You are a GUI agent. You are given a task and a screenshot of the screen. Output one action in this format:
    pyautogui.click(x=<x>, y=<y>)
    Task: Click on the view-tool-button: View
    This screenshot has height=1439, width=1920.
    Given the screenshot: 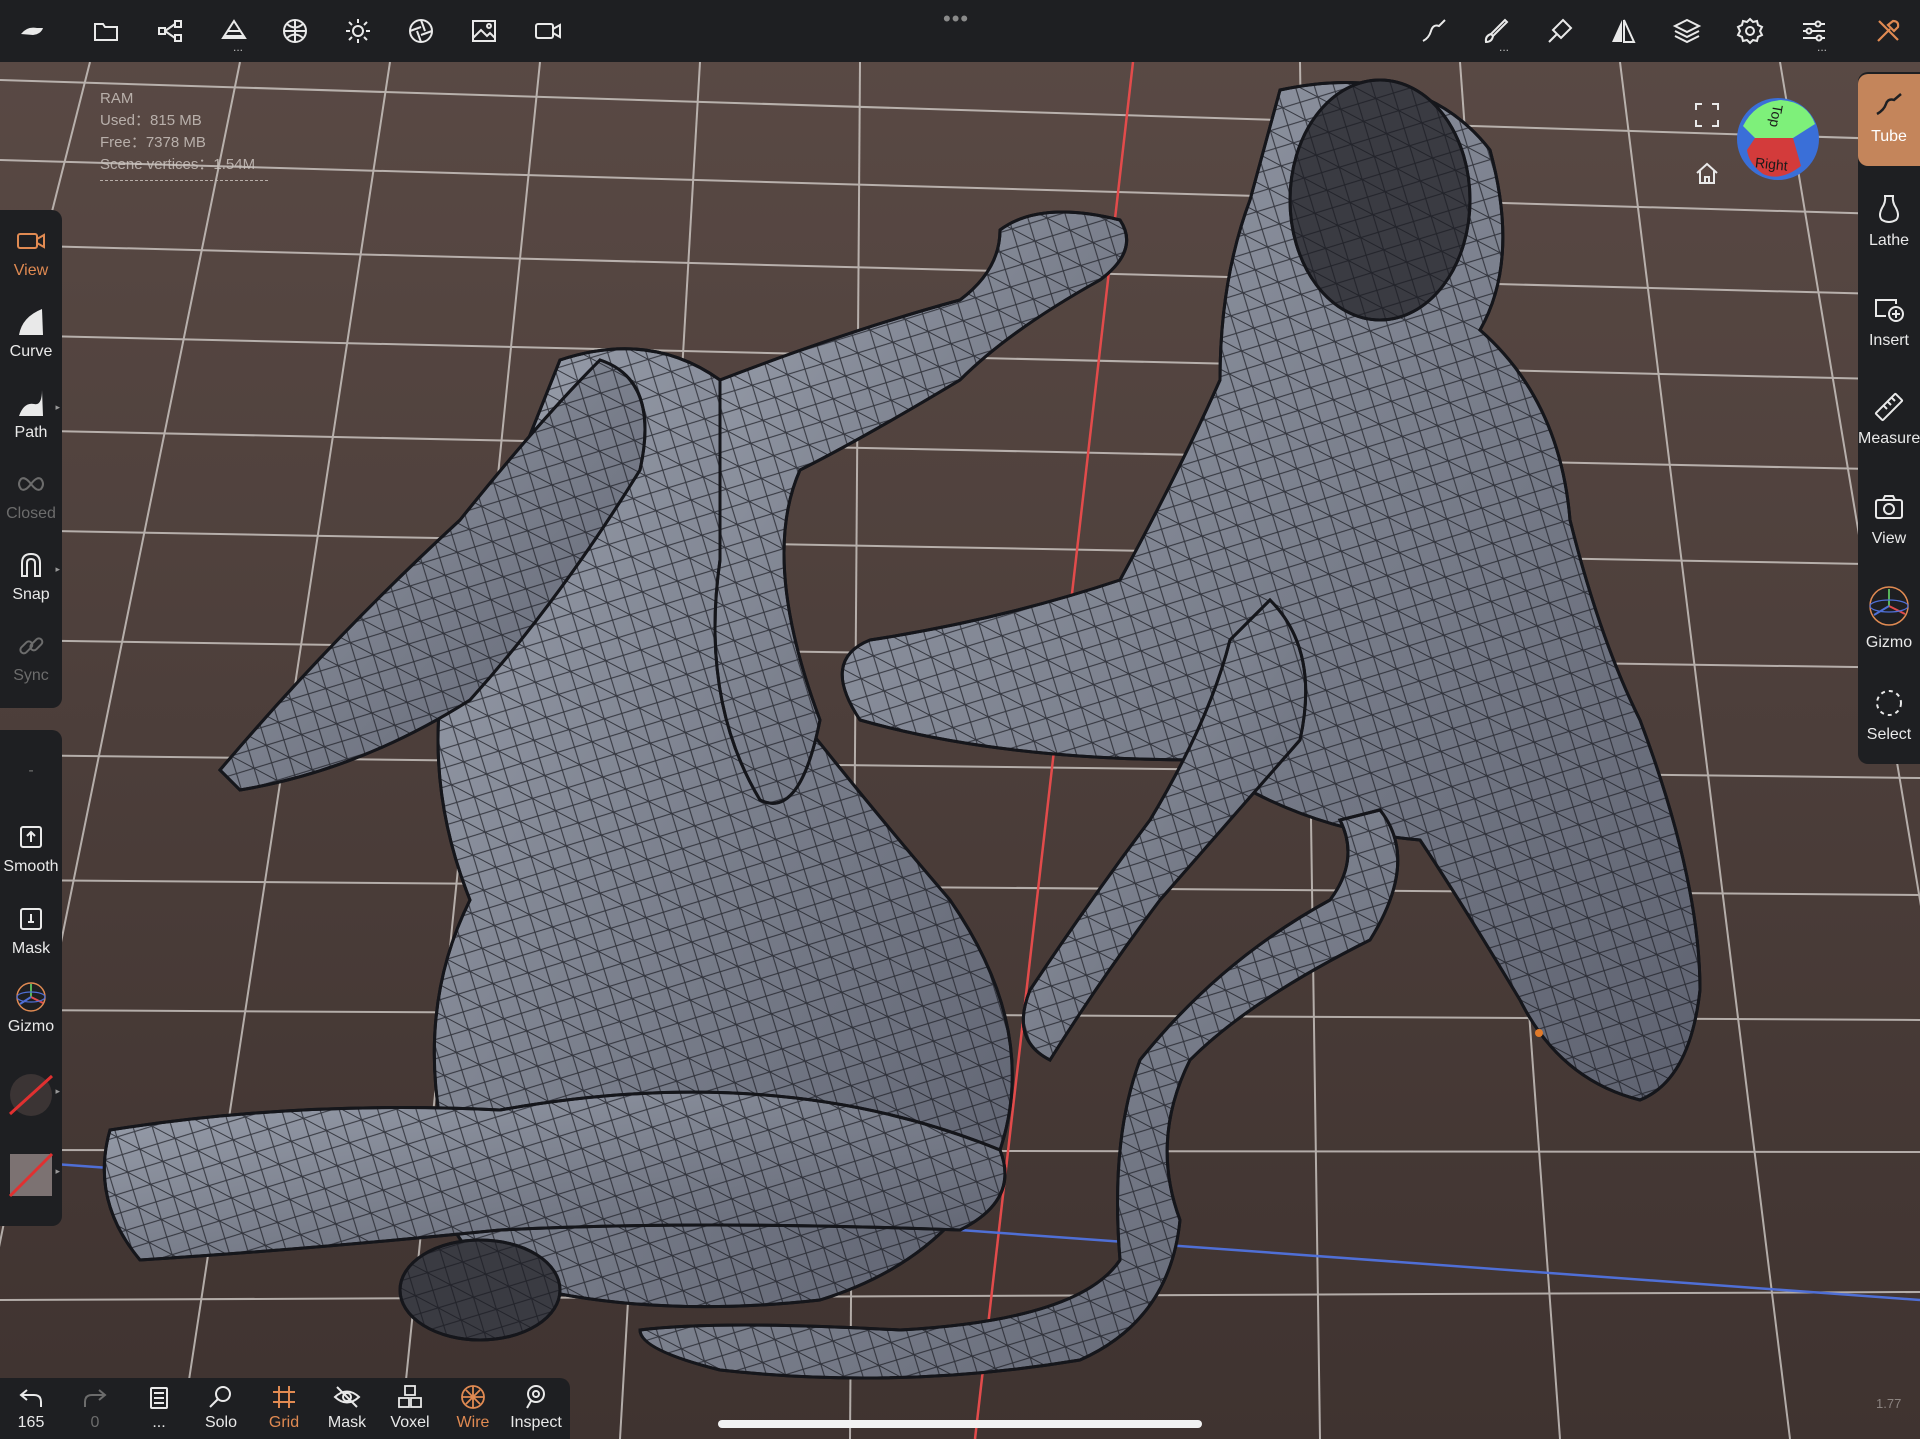 What is the action you would take?
    pyautogui.click(x=31, y=252)
    